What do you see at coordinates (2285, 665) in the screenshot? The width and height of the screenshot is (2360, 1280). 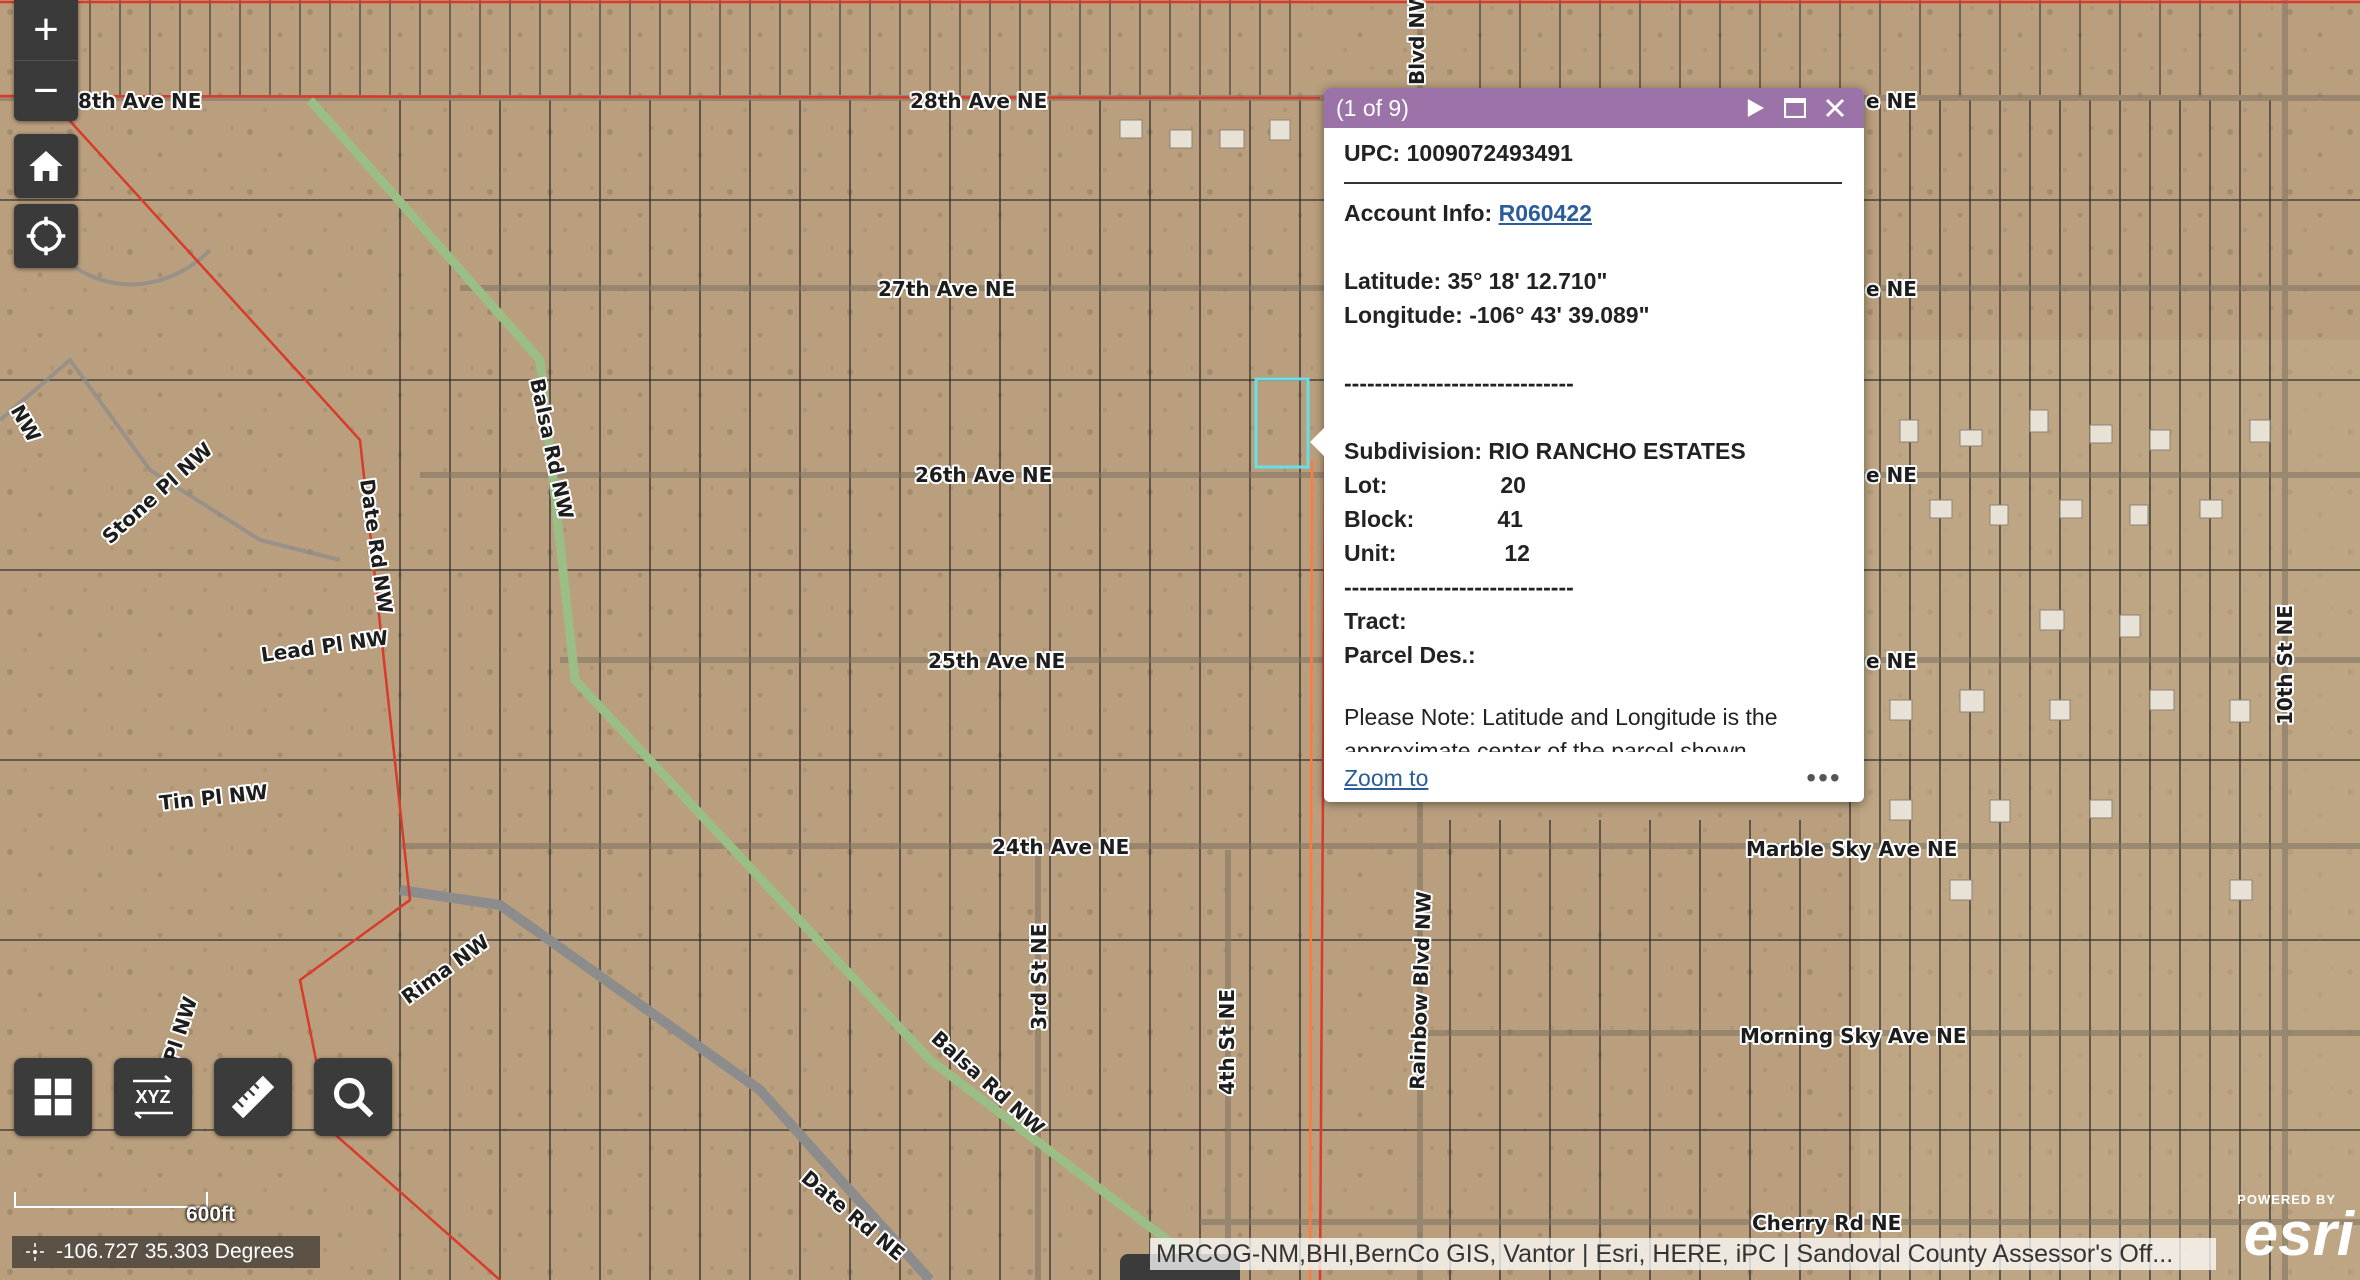 I see `label-10th-st: 10th St NE` at bounding box center [2285, 665].